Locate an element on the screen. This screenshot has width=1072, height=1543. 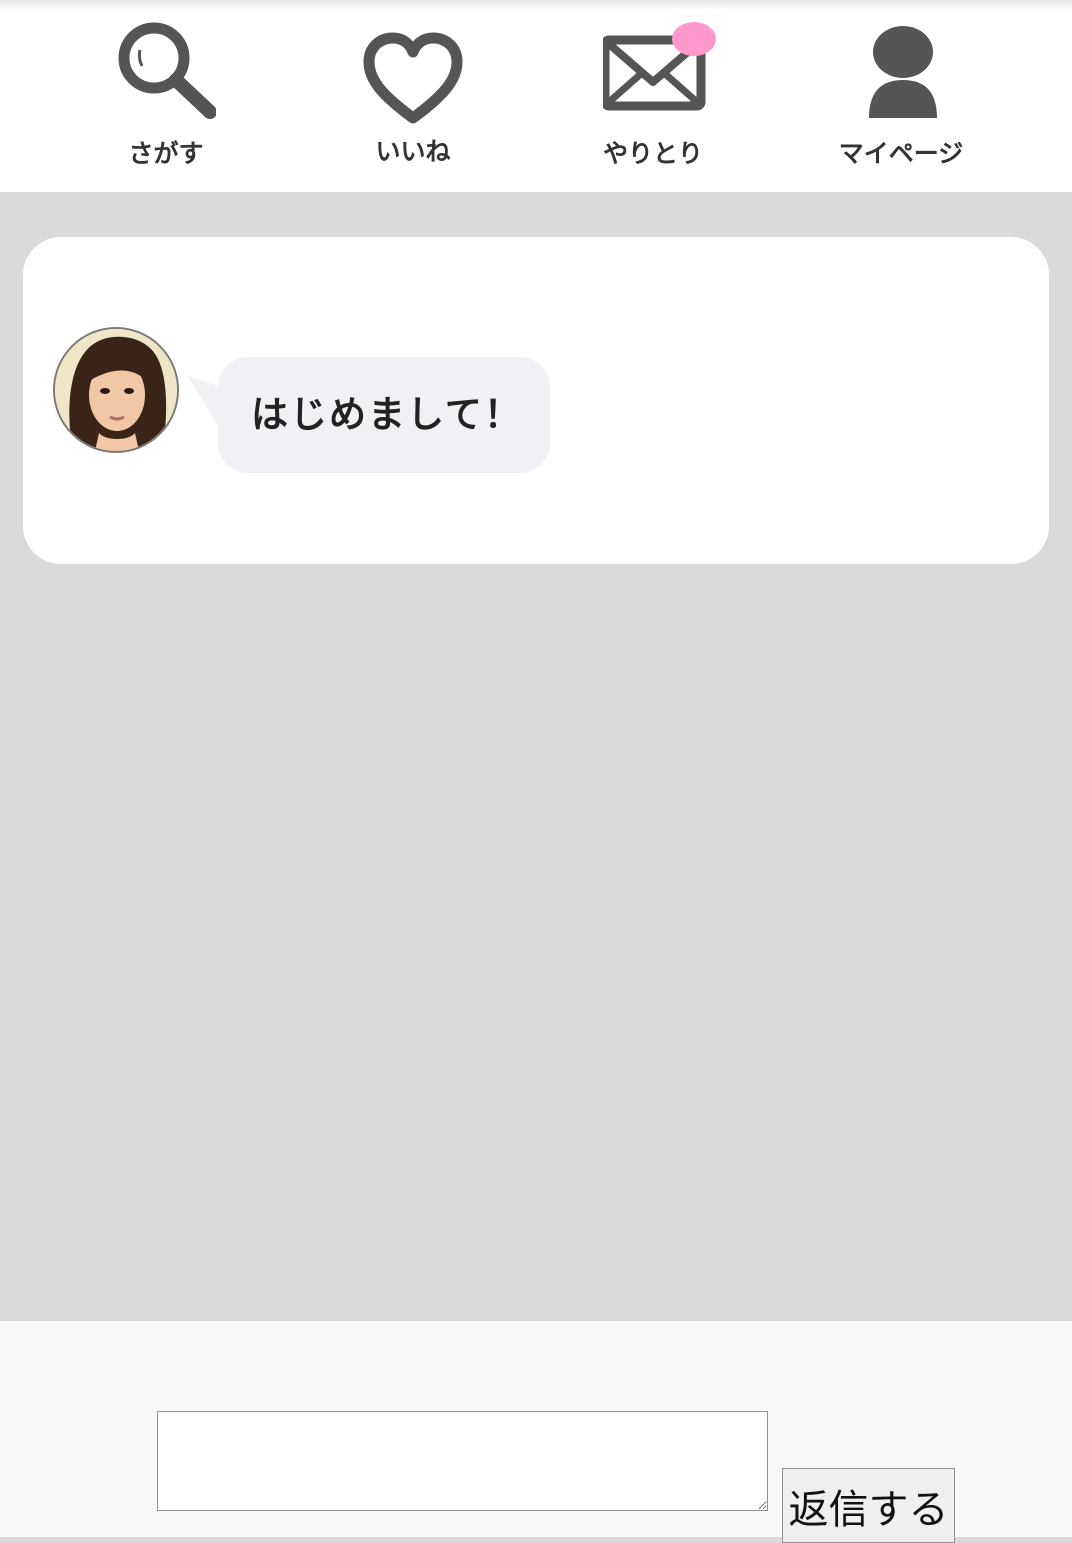
heart-icon is located at coordinates (413, 78).